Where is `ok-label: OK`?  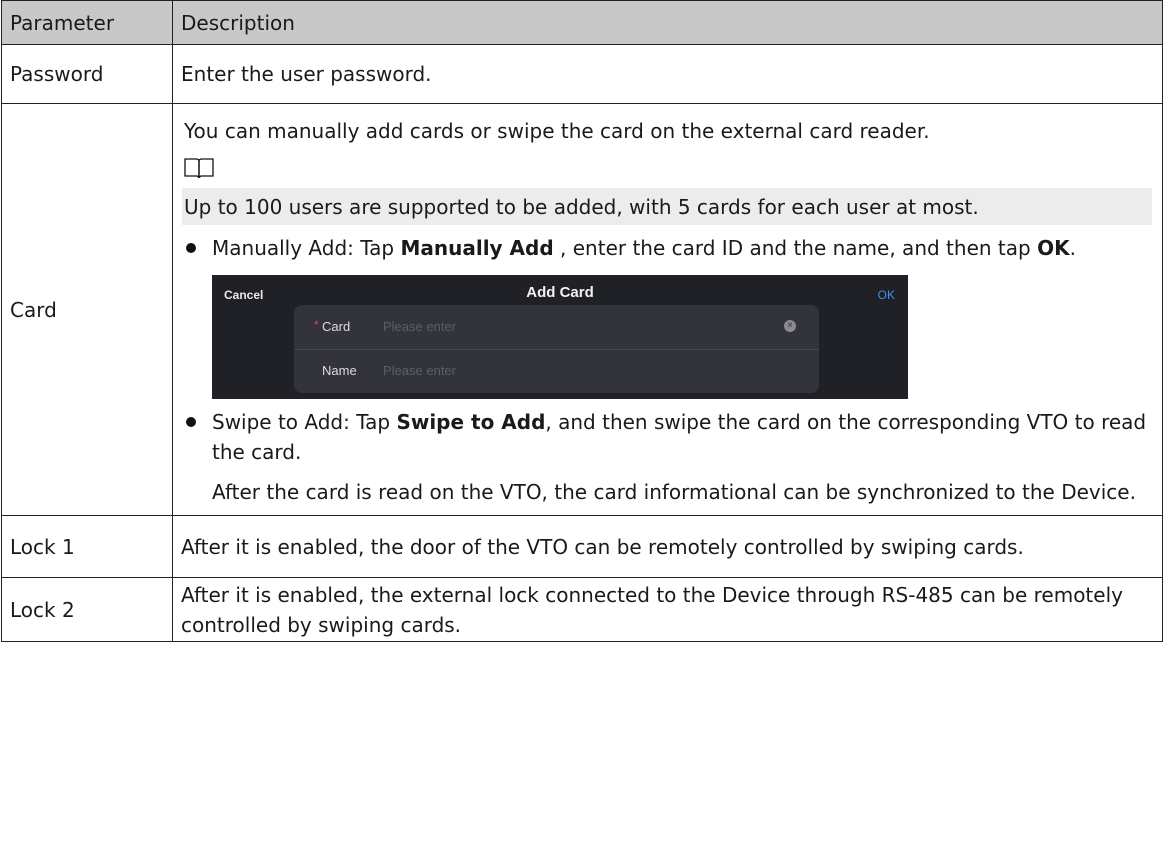
ok-label: OK is located at coordinates (1053, 248).